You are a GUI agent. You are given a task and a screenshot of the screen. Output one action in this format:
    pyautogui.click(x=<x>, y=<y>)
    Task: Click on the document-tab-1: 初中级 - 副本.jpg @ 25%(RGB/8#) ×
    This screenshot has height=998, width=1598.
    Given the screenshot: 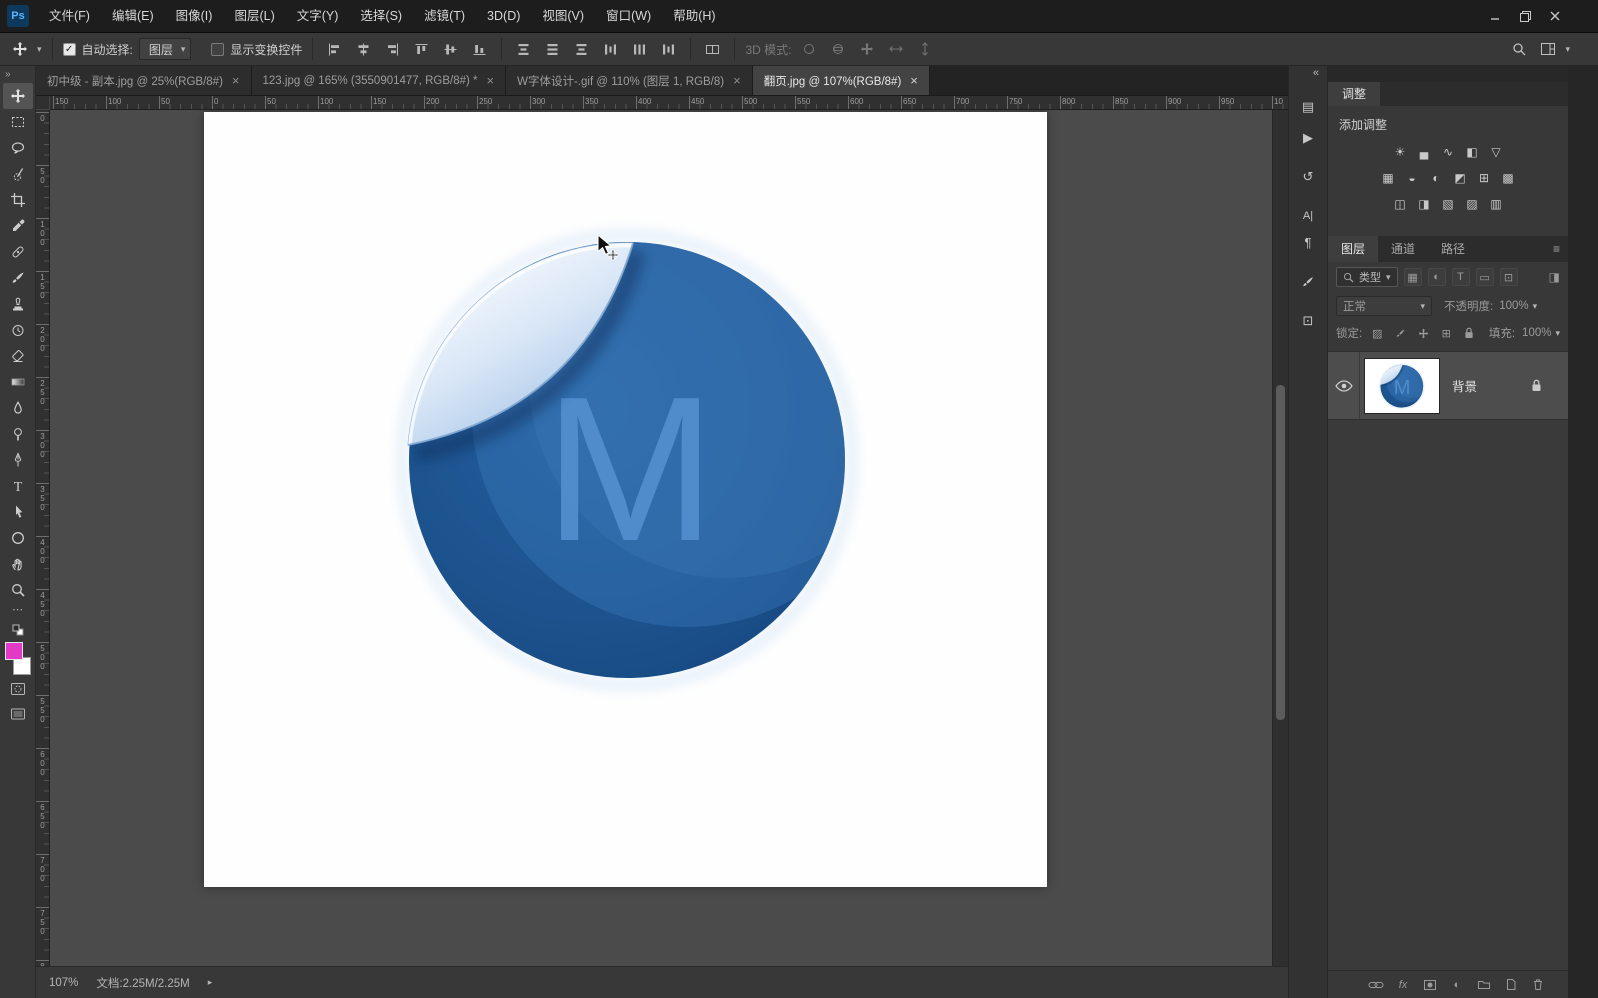 What is the action you would take?
    pyautogui.click(x=144, y=80)
    